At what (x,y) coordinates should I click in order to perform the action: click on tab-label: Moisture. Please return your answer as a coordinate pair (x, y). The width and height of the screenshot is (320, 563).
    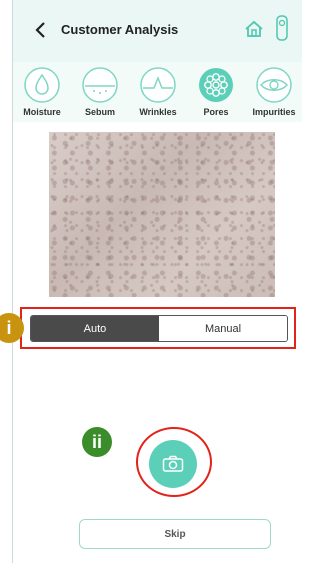
    Looking at the image, I should click on (42, 112).